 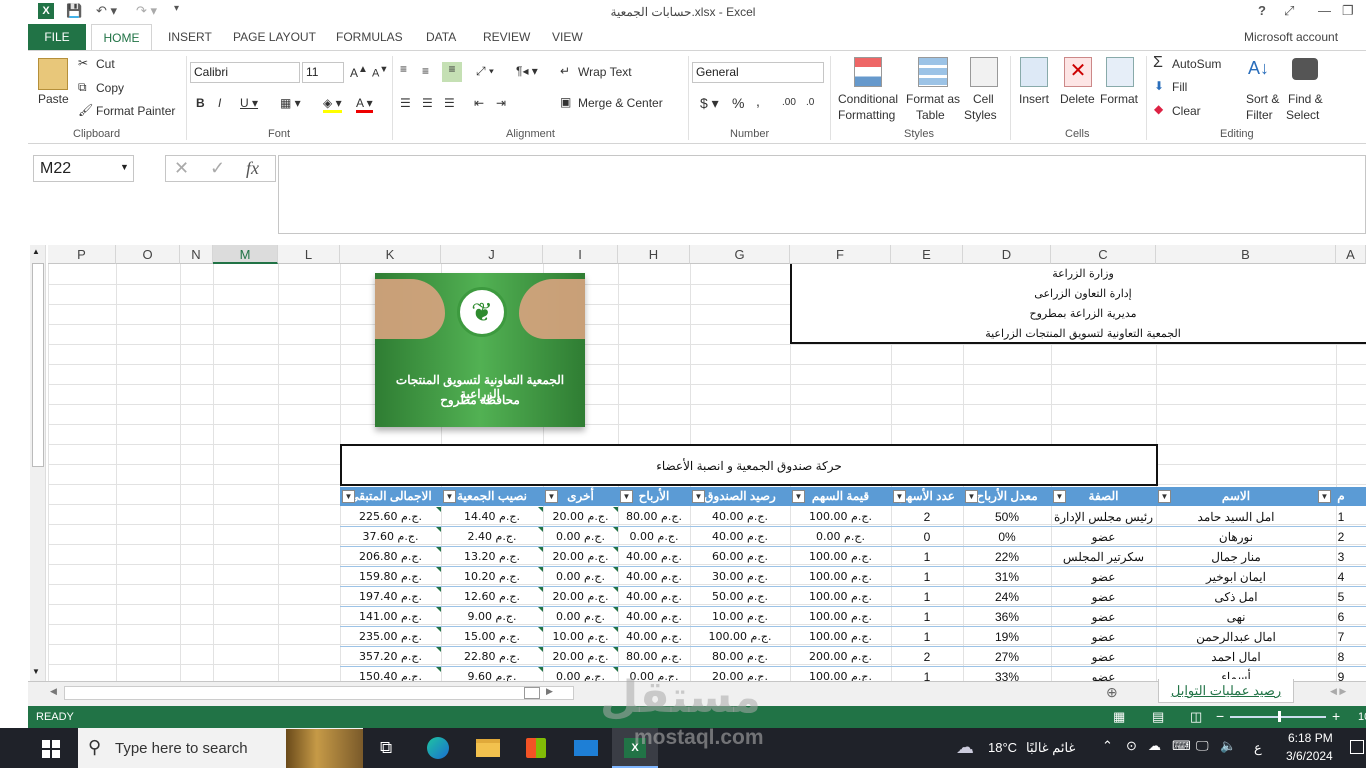 I want to click on table-cell: 12.60 ج.م., so click(x=492, y=595).